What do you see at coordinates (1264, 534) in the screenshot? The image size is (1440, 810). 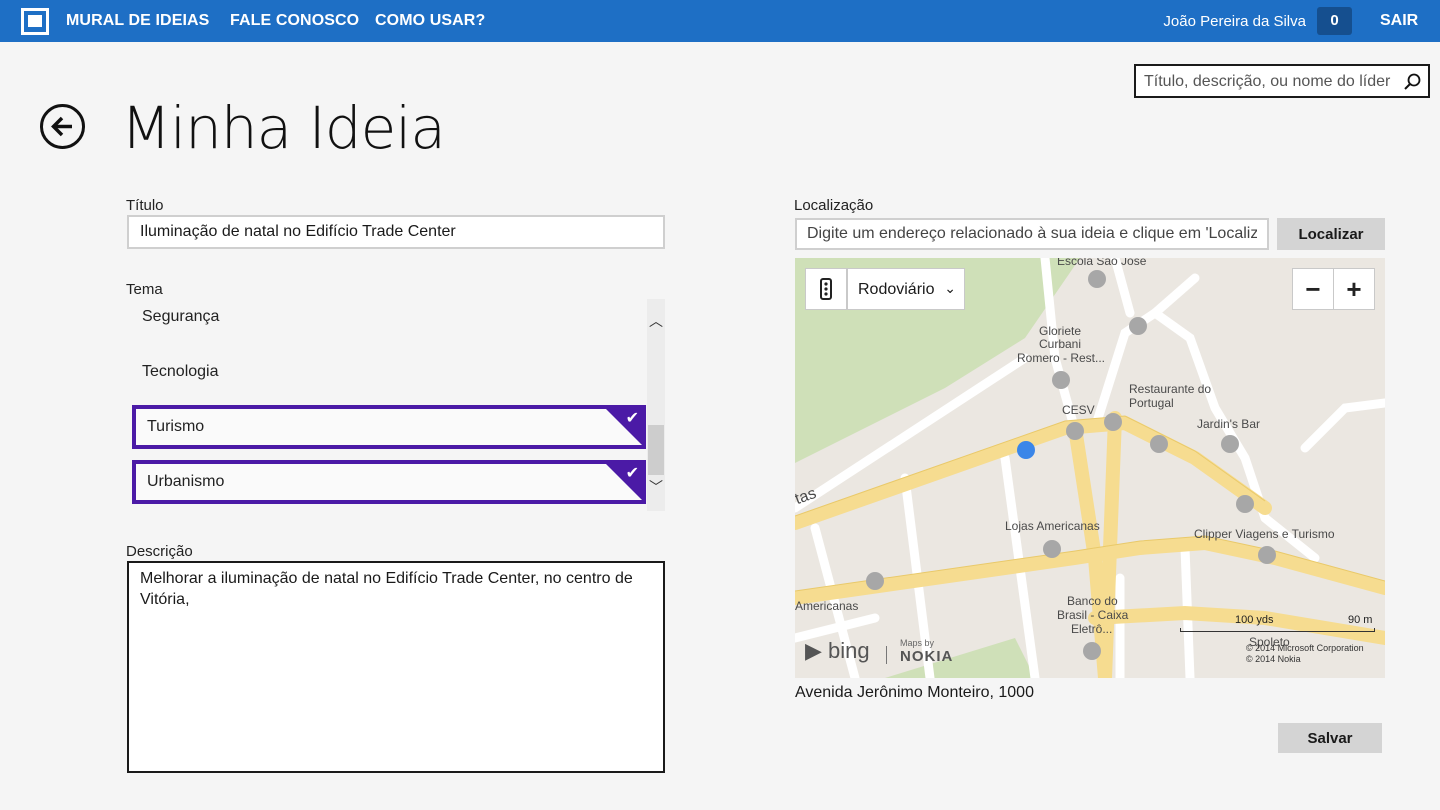 I see `map-label-clipper: Clipper Viagens e Turismo` at bounding box center [1264, 534].